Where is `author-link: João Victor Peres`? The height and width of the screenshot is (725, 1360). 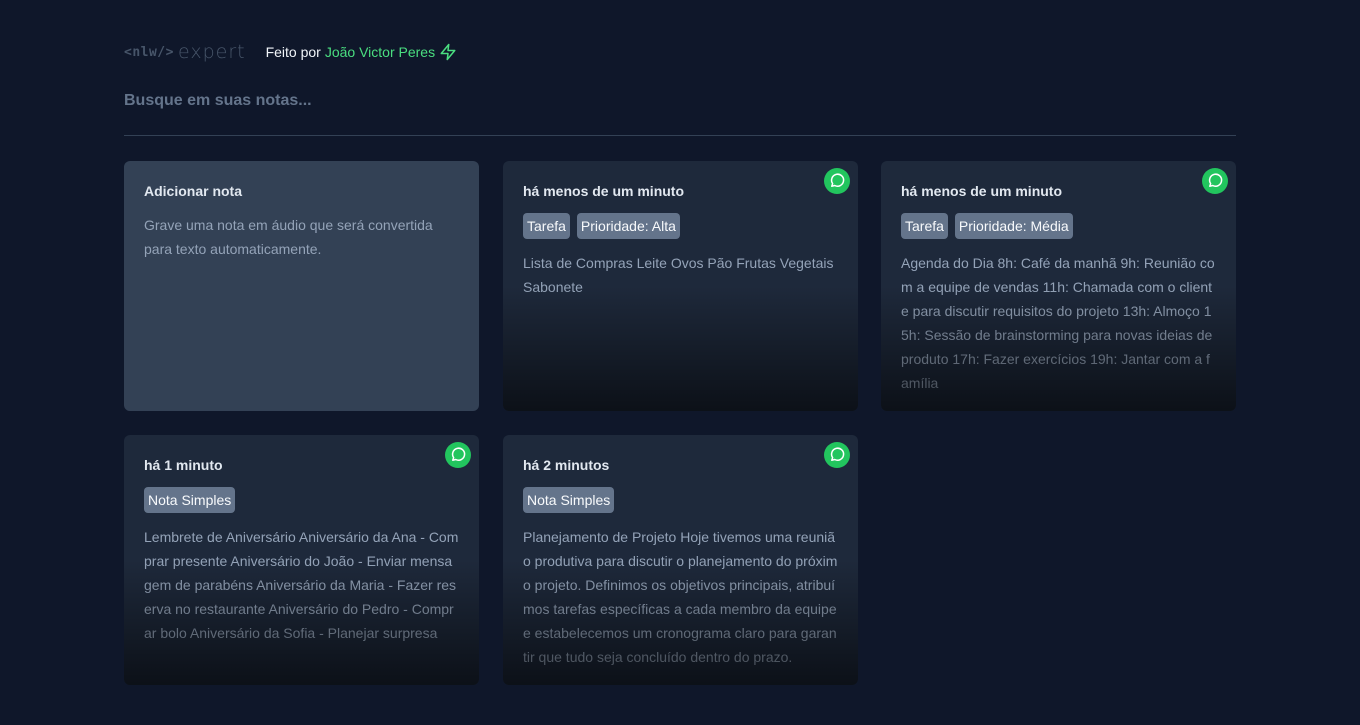
author-link: João Victor Peres is located at coordinates (380, 52).